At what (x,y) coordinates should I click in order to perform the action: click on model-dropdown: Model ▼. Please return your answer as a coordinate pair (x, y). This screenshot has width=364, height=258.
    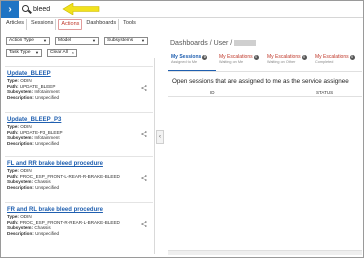
    Looking at the image, I should click on (77, 41).